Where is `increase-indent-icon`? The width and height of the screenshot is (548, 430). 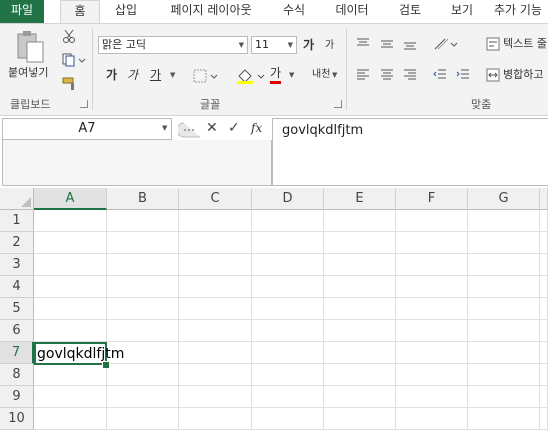 increase-indent-icon is located at coordinates (463, 76).